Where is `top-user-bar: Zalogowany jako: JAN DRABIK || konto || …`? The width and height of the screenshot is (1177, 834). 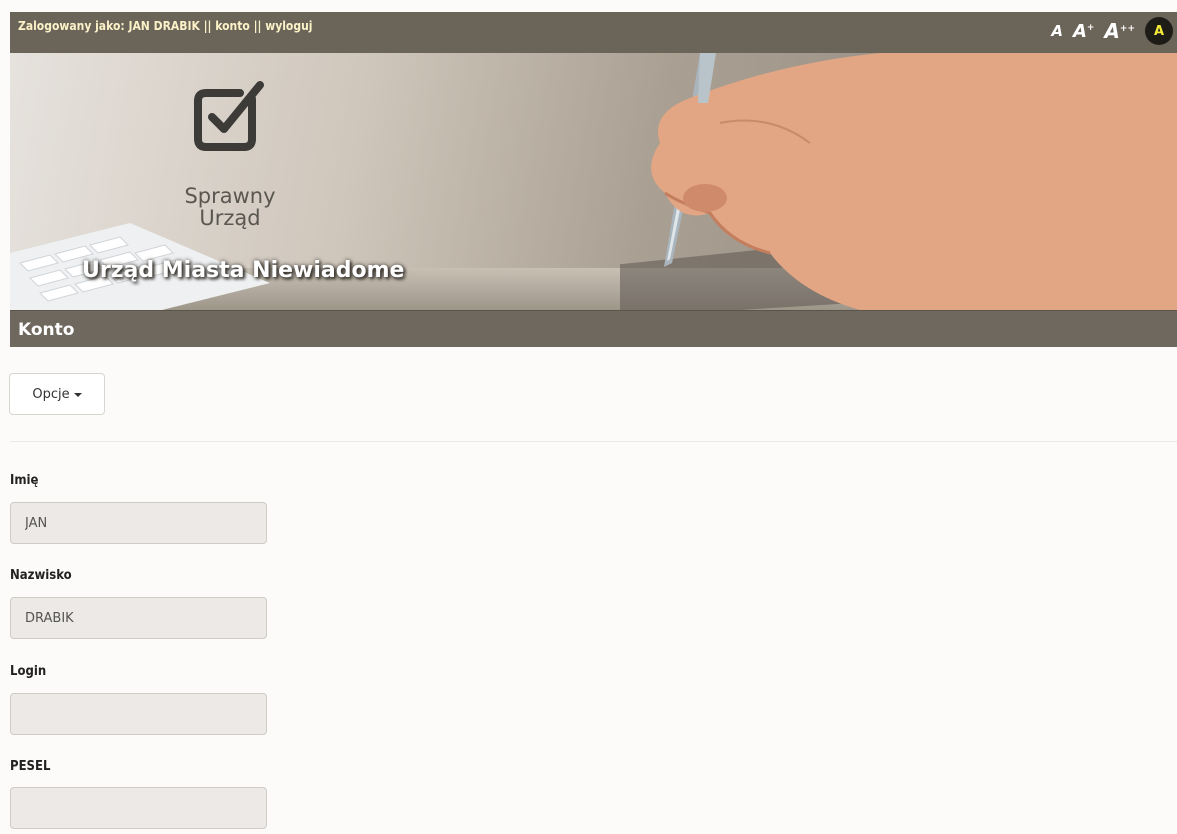
top-user-bar: Zalogowany jako: JAN DRABIK || konto || … is located at coordinates (593, 33).